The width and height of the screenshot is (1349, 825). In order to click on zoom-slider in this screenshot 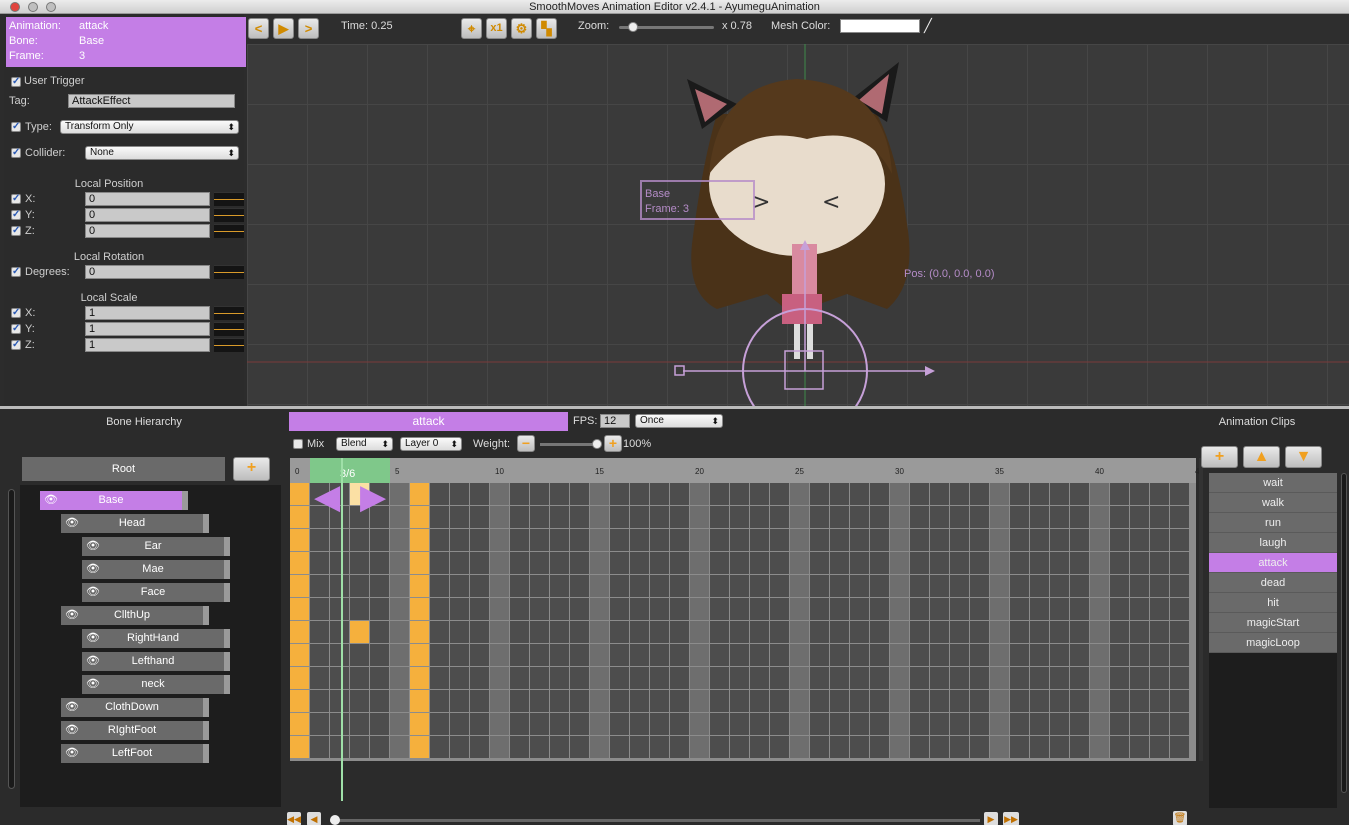, I will do `click(666, 27)`.